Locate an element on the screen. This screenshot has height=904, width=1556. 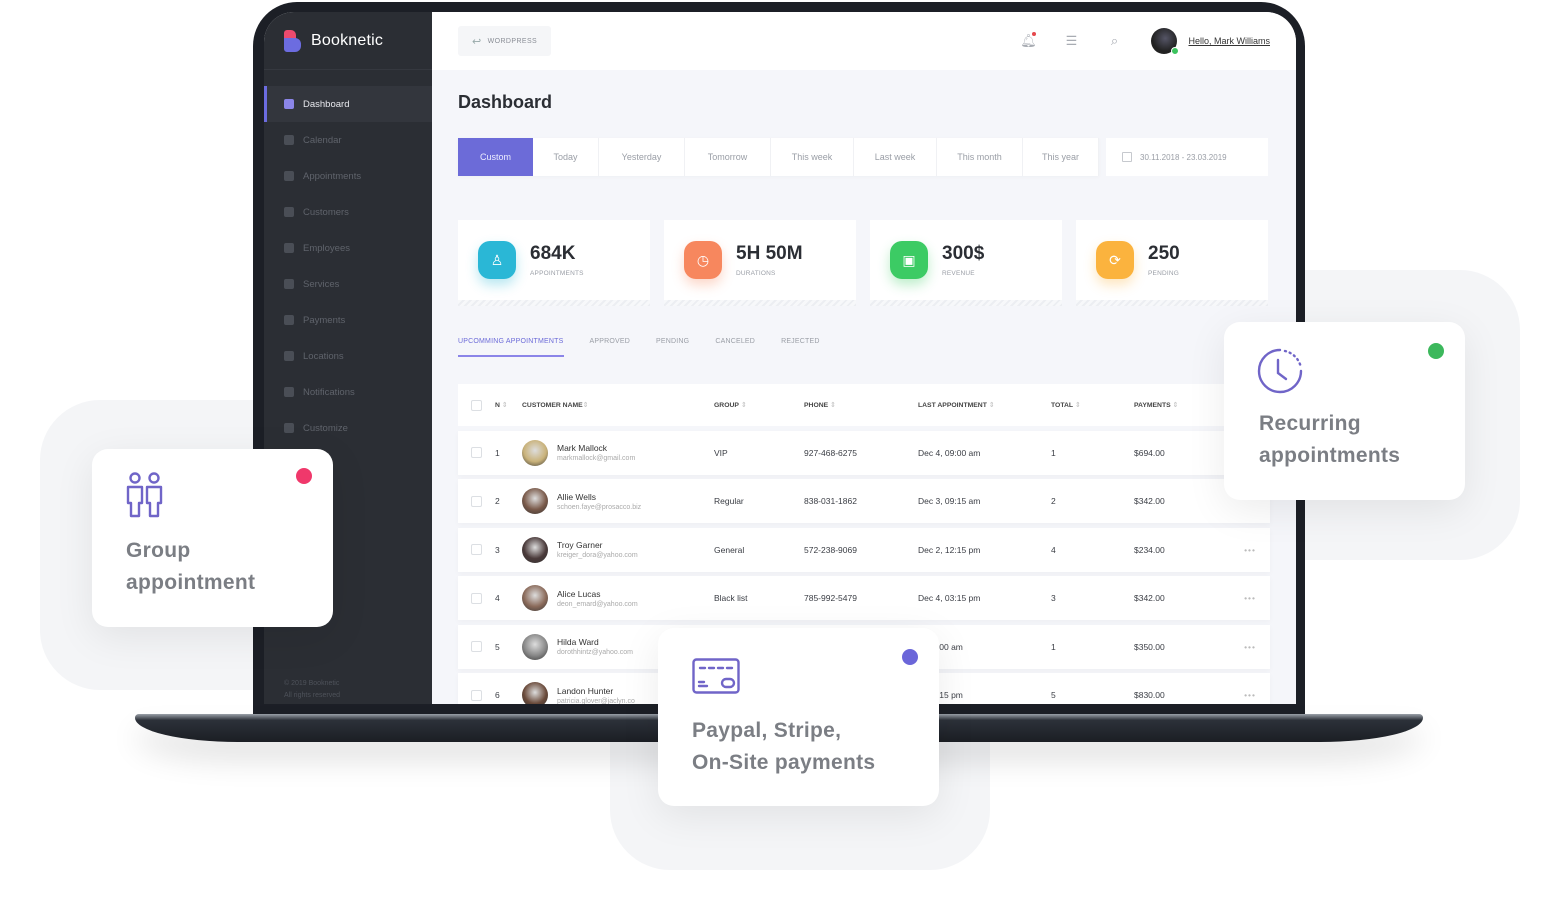
users-icon is located at coordinates (289, 248).